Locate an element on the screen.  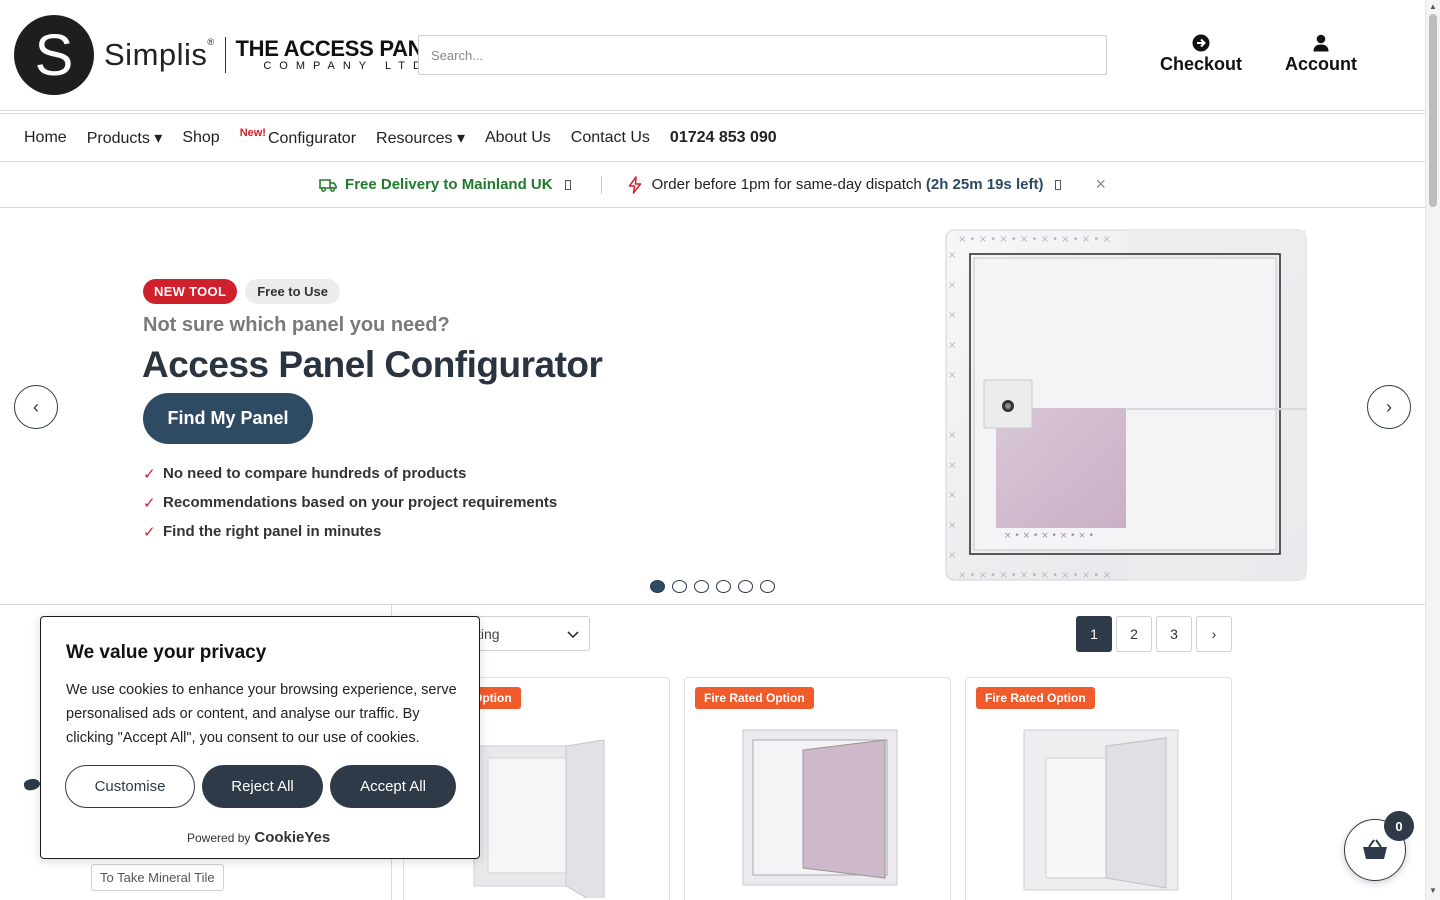
site-logo: S Simplis® THE ACCESS PANEL COMPANY LTD is located at coordinates (232, 55).